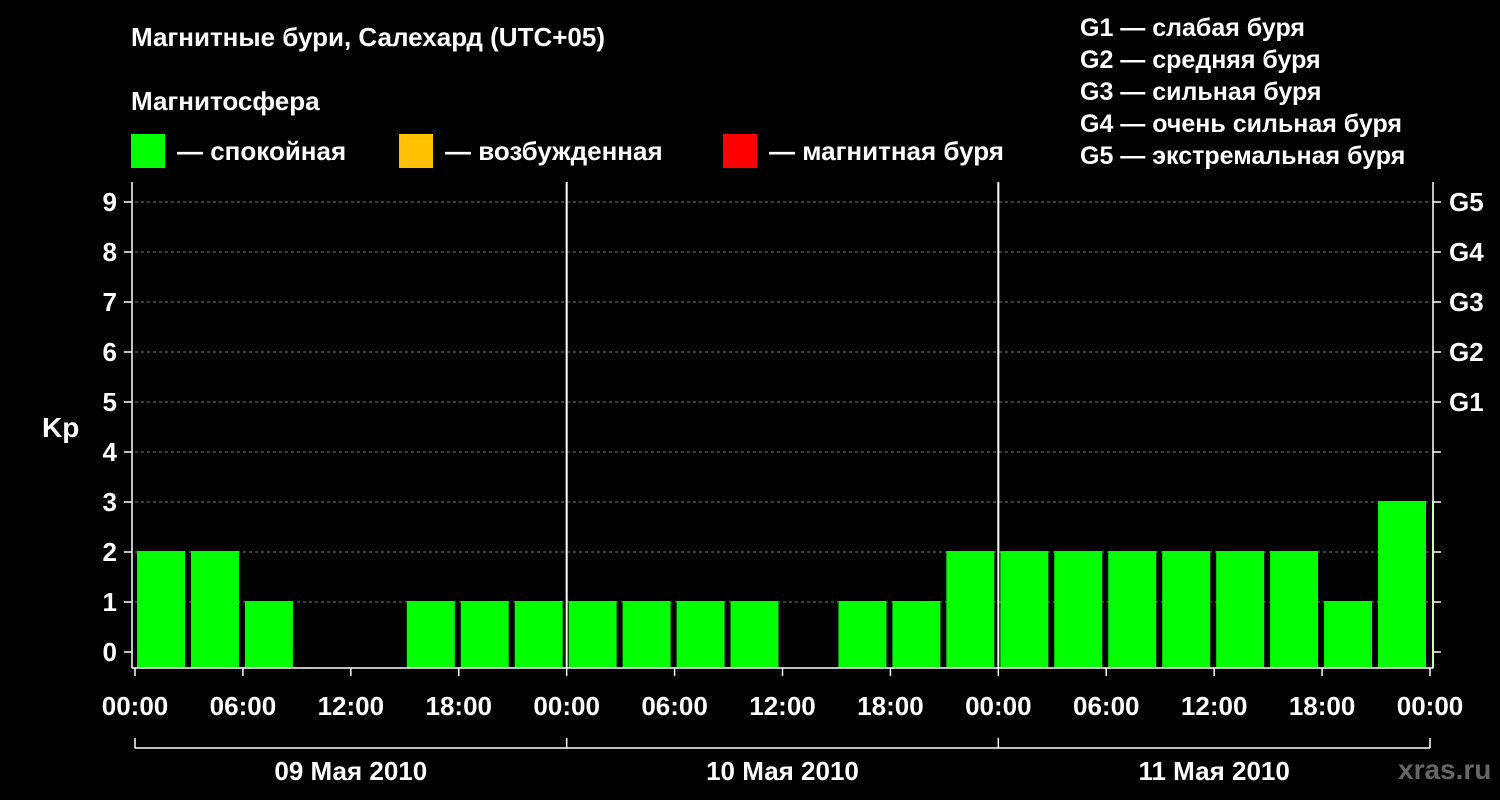 This screenshot has width=1500, height=800. I want to click on right-axis-label-g4: G4, so click(1466, 252).